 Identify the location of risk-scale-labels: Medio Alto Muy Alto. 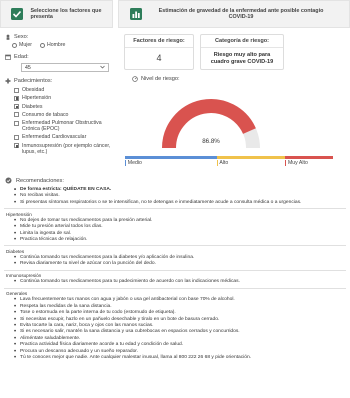
(229, 163).